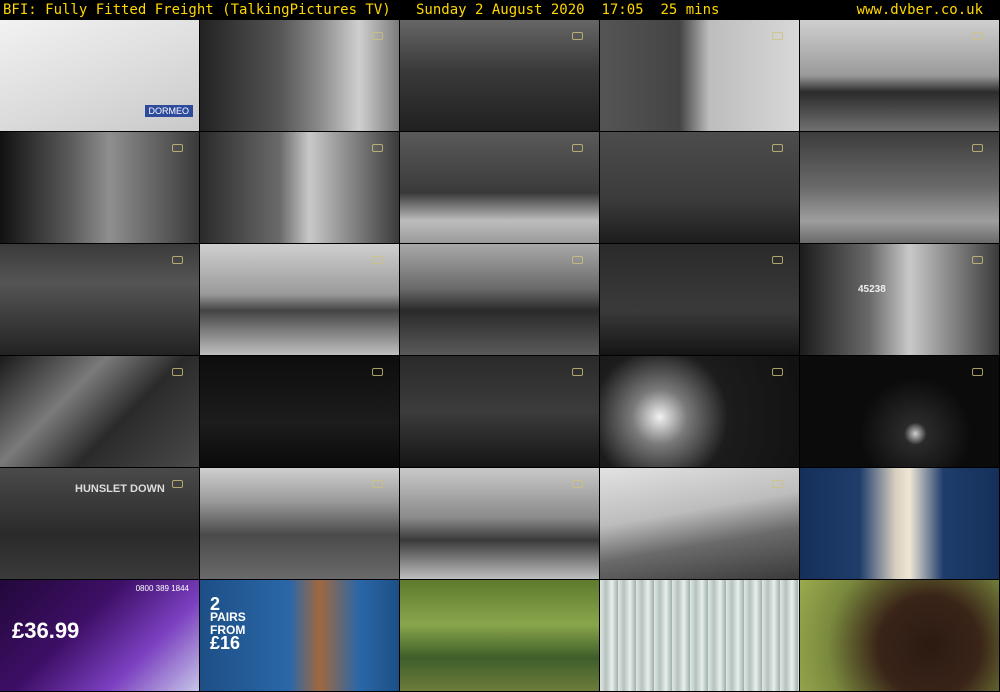  Describe the element at coordinates (225, 643) in the screenshot. I see `ad-price: £16` at that location.